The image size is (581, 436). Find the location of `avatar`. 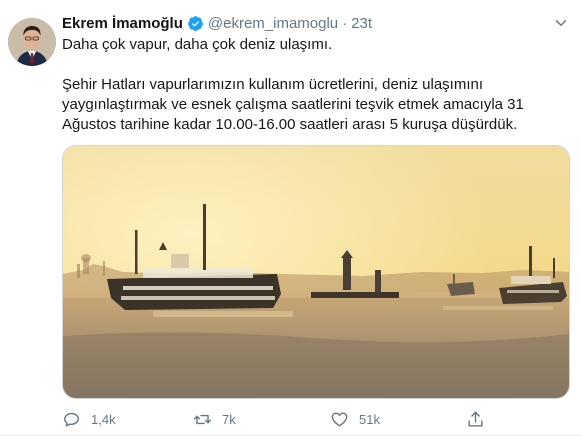

avatar is located at coordinates (32, 42).